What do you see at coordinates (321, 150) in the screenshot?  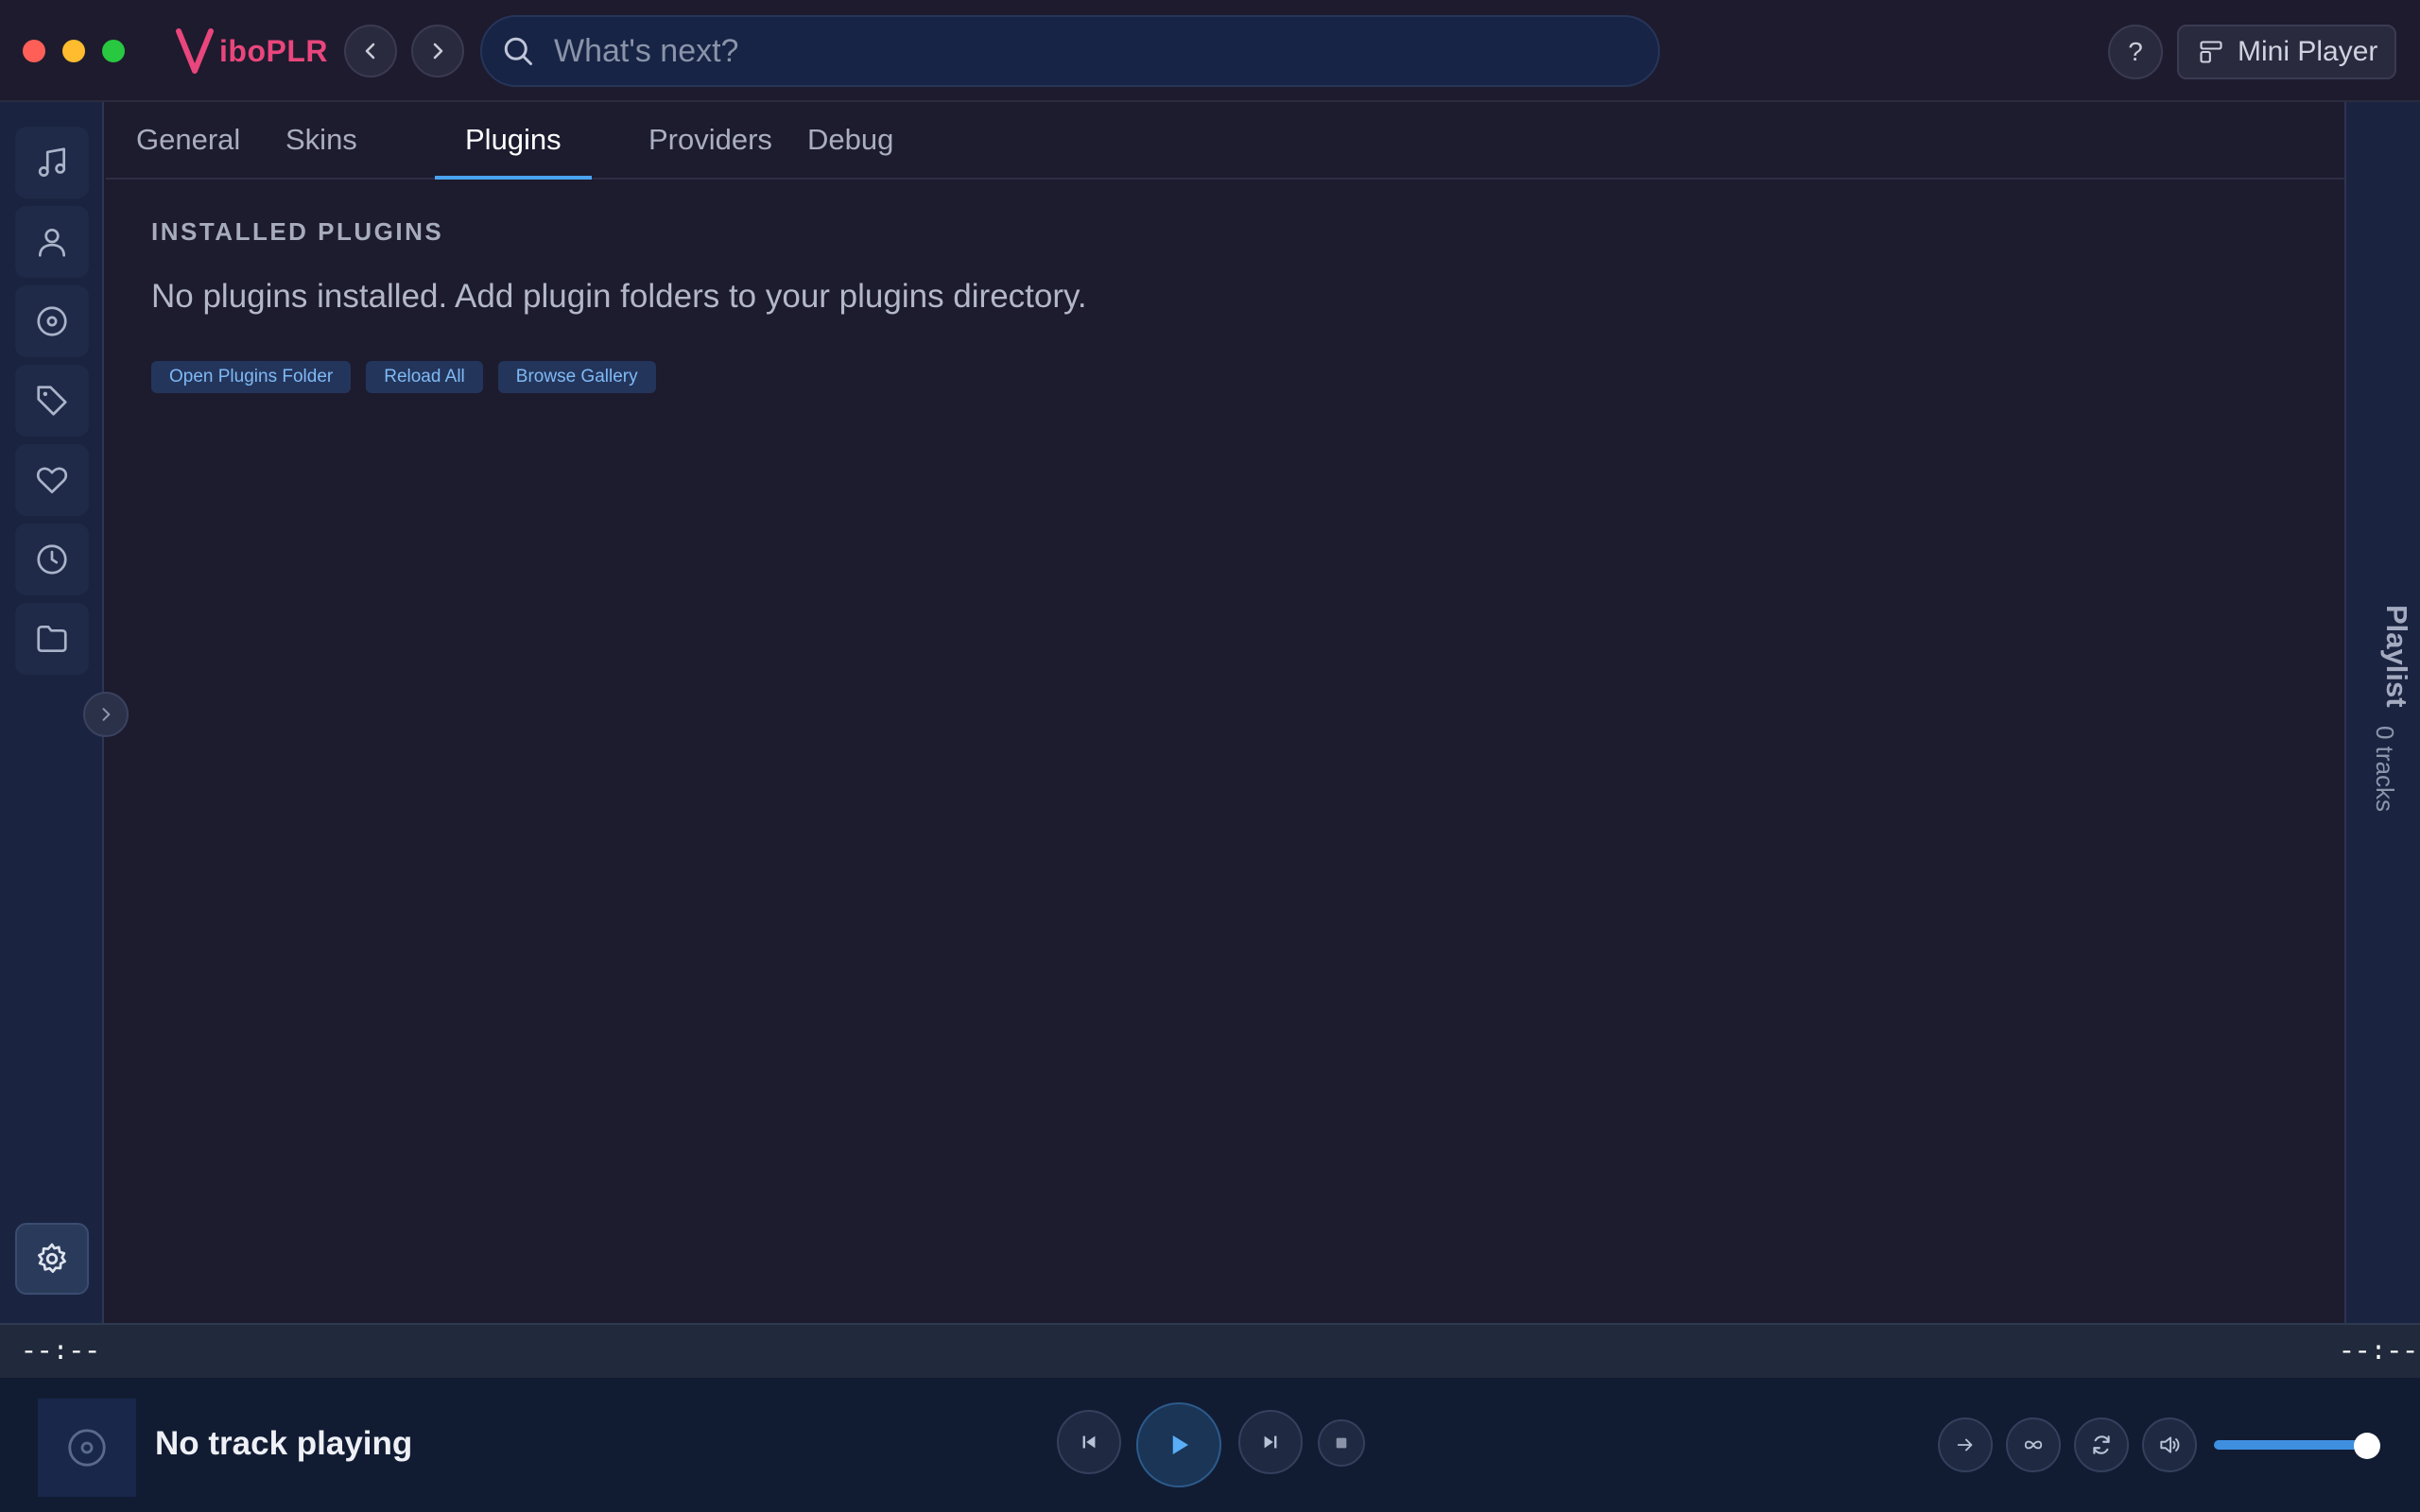 I see `tab-skins: Skins` at bounding box center [321, 150].